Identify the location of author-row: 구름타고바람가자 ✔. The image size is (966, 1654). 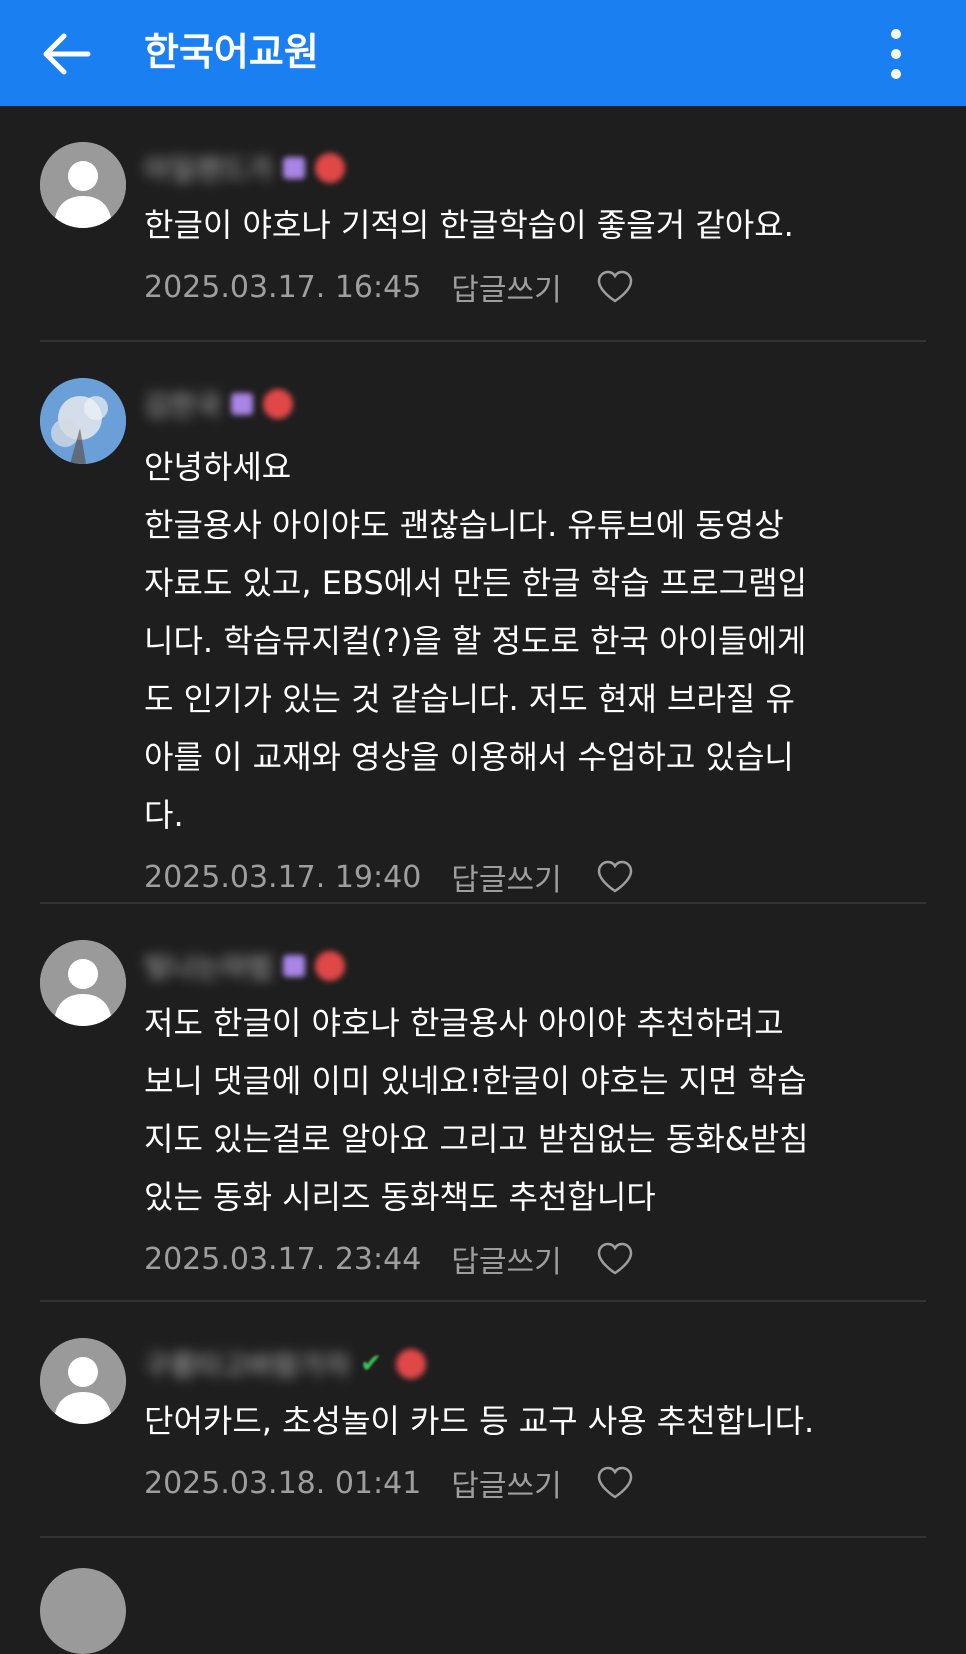
(285, 1364).